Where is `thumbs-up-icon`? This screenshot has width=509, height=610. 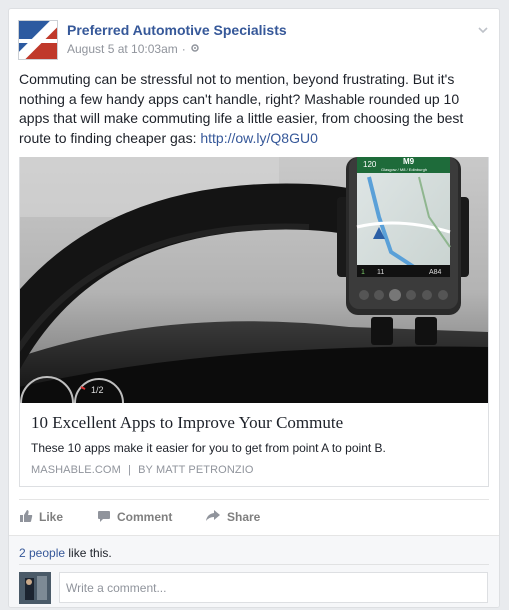 thumbs-up-icon is located at coordinates (26, 517).